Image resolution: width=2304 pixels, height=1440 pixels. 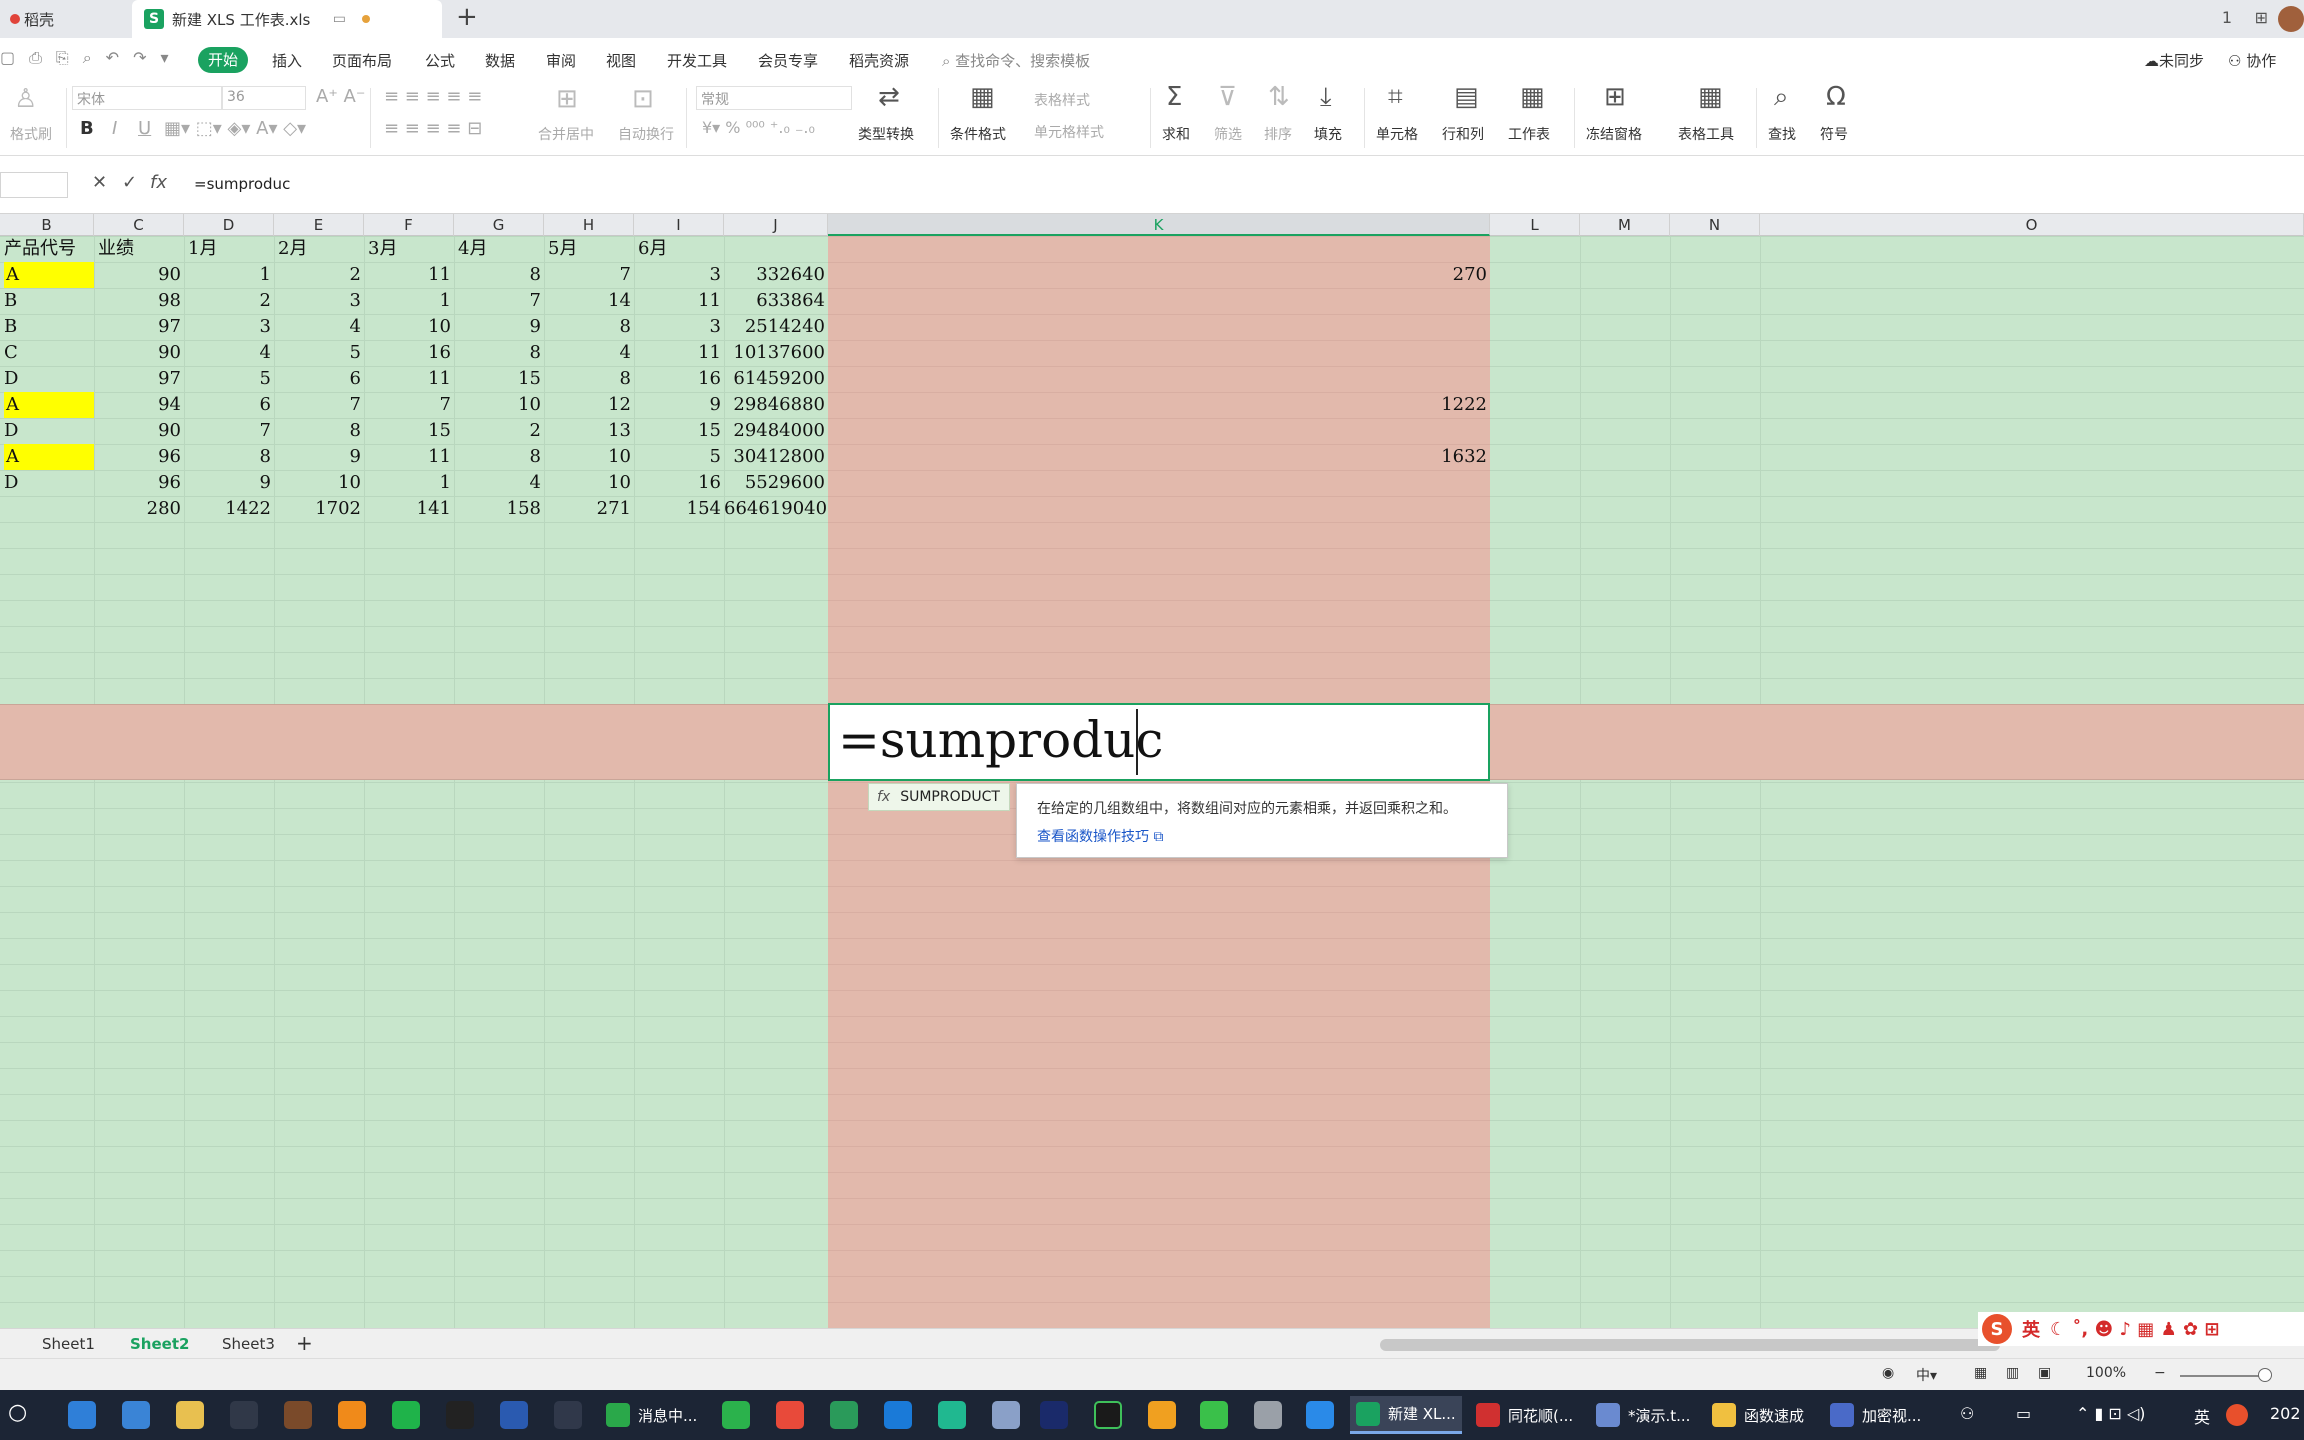 I want to click on tray-lang: 英, so click(x=2202, y=1416).